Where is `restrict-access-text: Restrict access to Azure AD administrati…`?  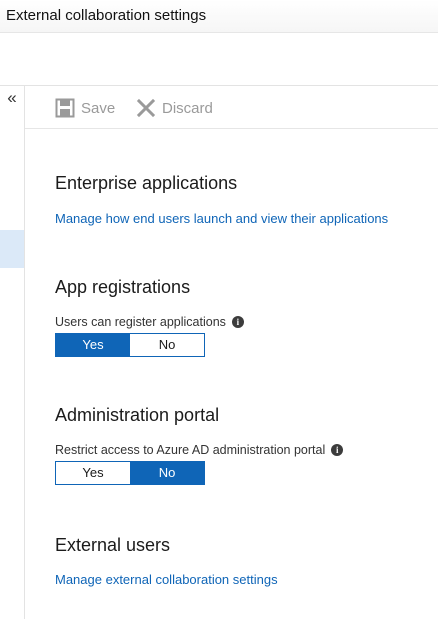
restrict-access-text: Restrict access to Azure AD administrati… is located at coordinates (190, 450).